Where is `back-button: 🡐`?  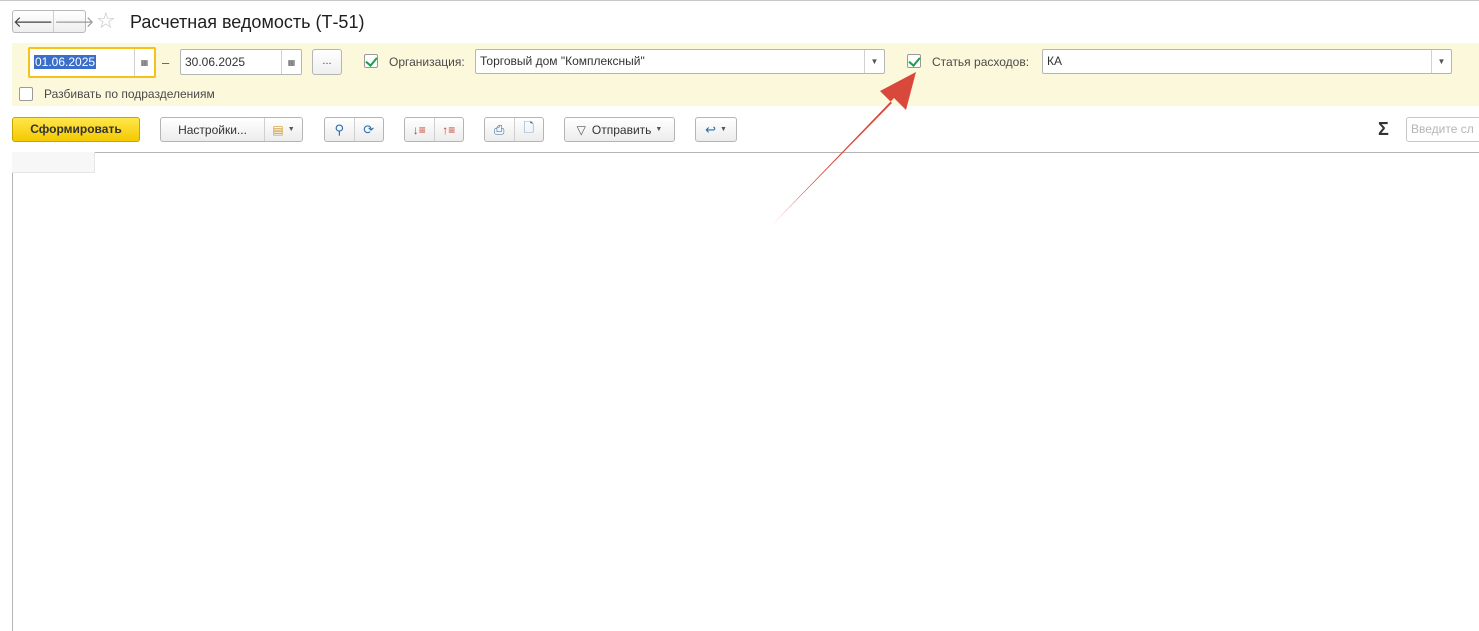
back-button: 🡐 is located at coordinates (34, 21).